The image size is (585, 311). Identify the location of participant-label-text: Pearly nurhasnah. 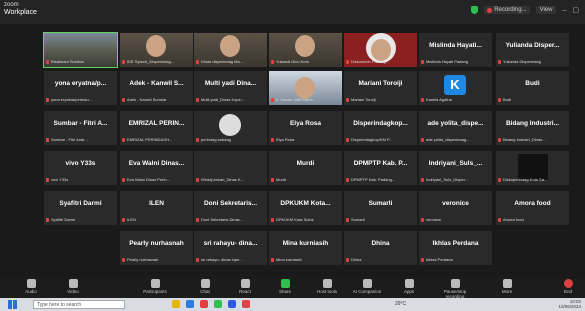
(143, 259).